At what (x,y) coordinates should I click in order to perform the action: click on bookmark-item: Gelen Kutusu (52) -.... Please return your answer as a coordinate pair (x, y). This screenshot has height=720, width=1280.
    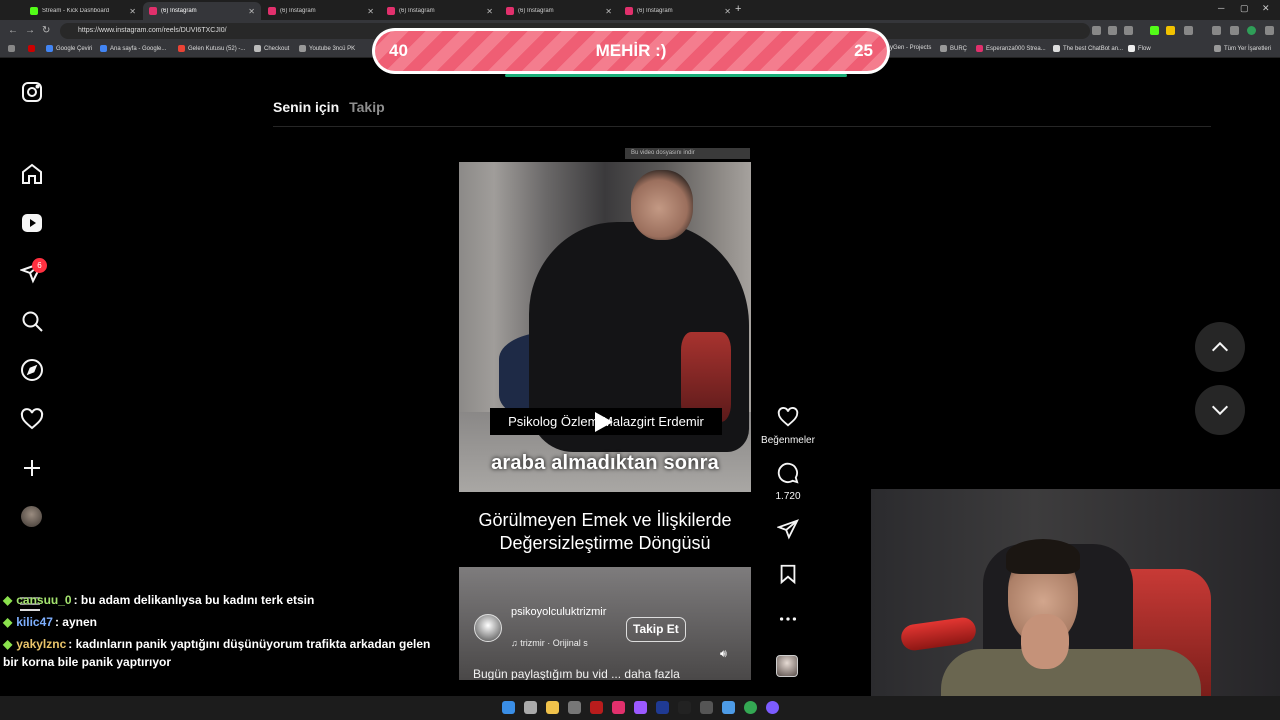
    Looking at the image, I should click on (211, 48).